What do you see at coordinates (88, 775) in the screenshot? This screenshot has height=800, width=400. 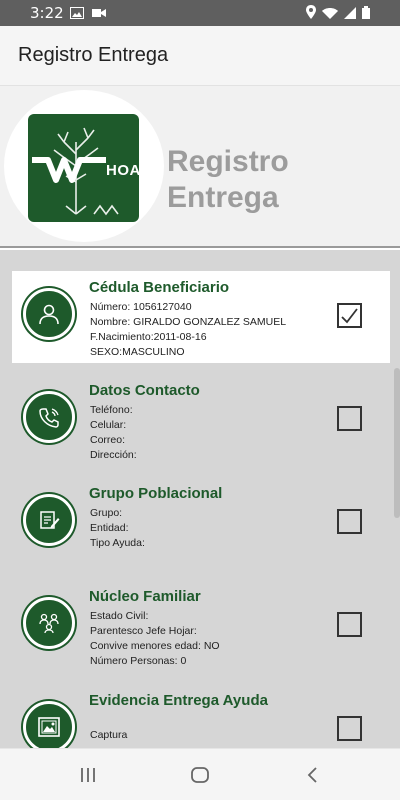 I see `recent-apps-icon` at bounding box center [88, 775].